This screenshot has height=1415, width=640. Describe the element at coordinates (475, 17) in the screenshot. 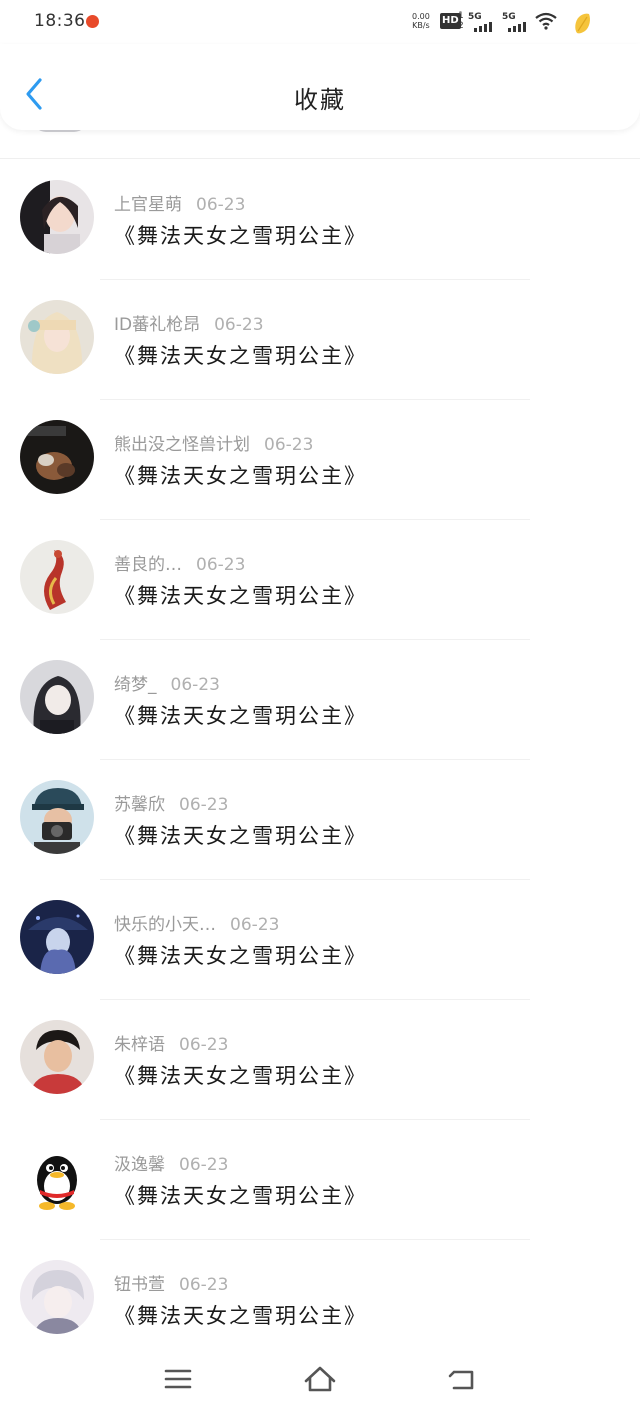

I see `signal-1-label: 5G` at that location.